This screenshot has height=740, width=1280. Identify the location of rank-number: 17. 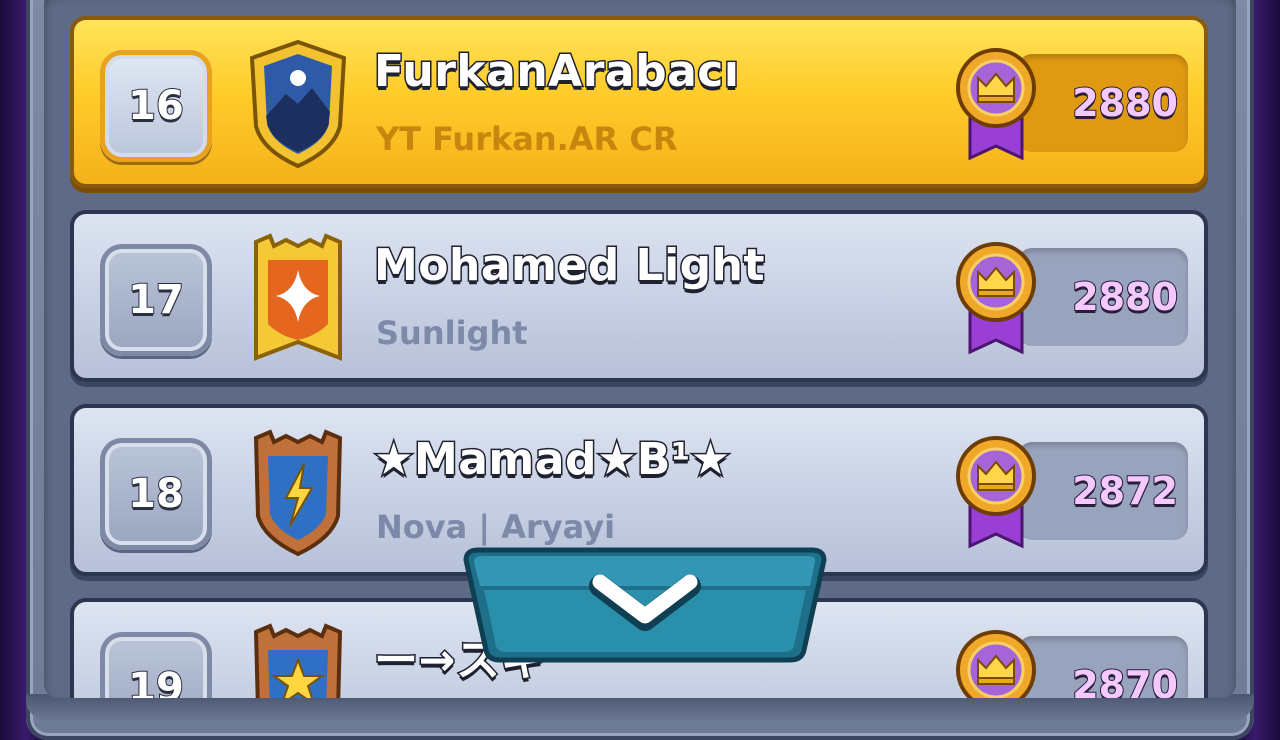
(156, 300).